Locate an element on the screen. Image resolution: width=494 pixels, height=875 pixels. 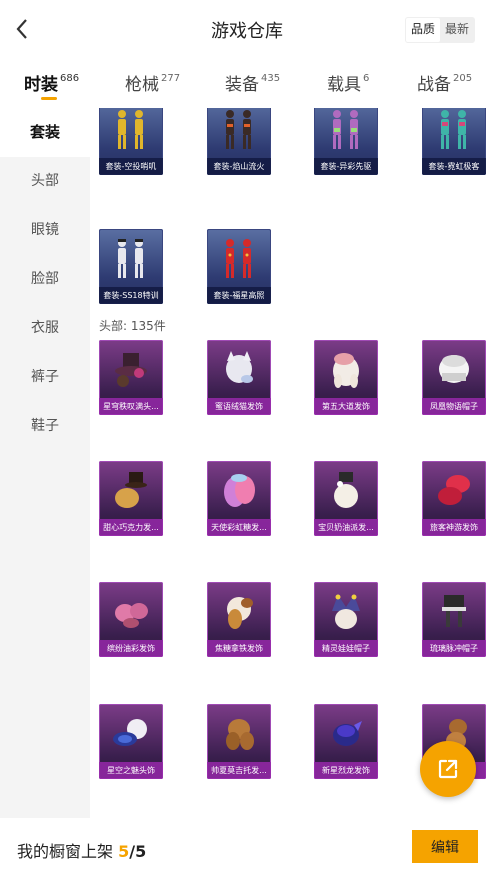
tab-count: 6 is located at coordinates (366, 79).